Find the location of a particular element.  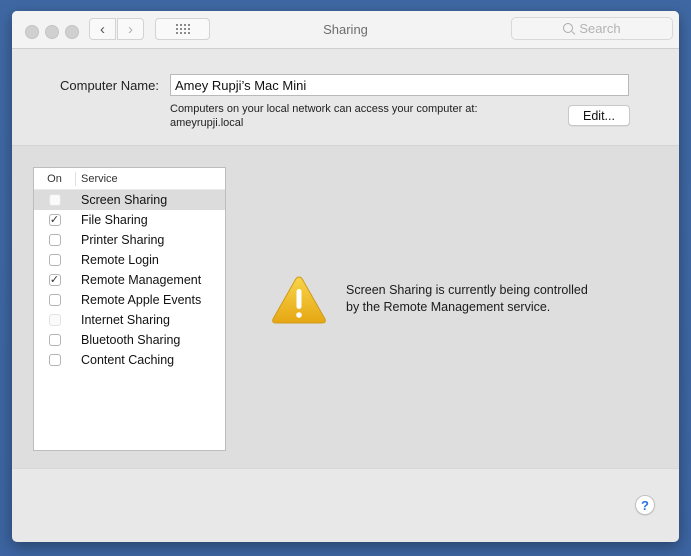

computer-name-input is located at coordinates (399, 85).